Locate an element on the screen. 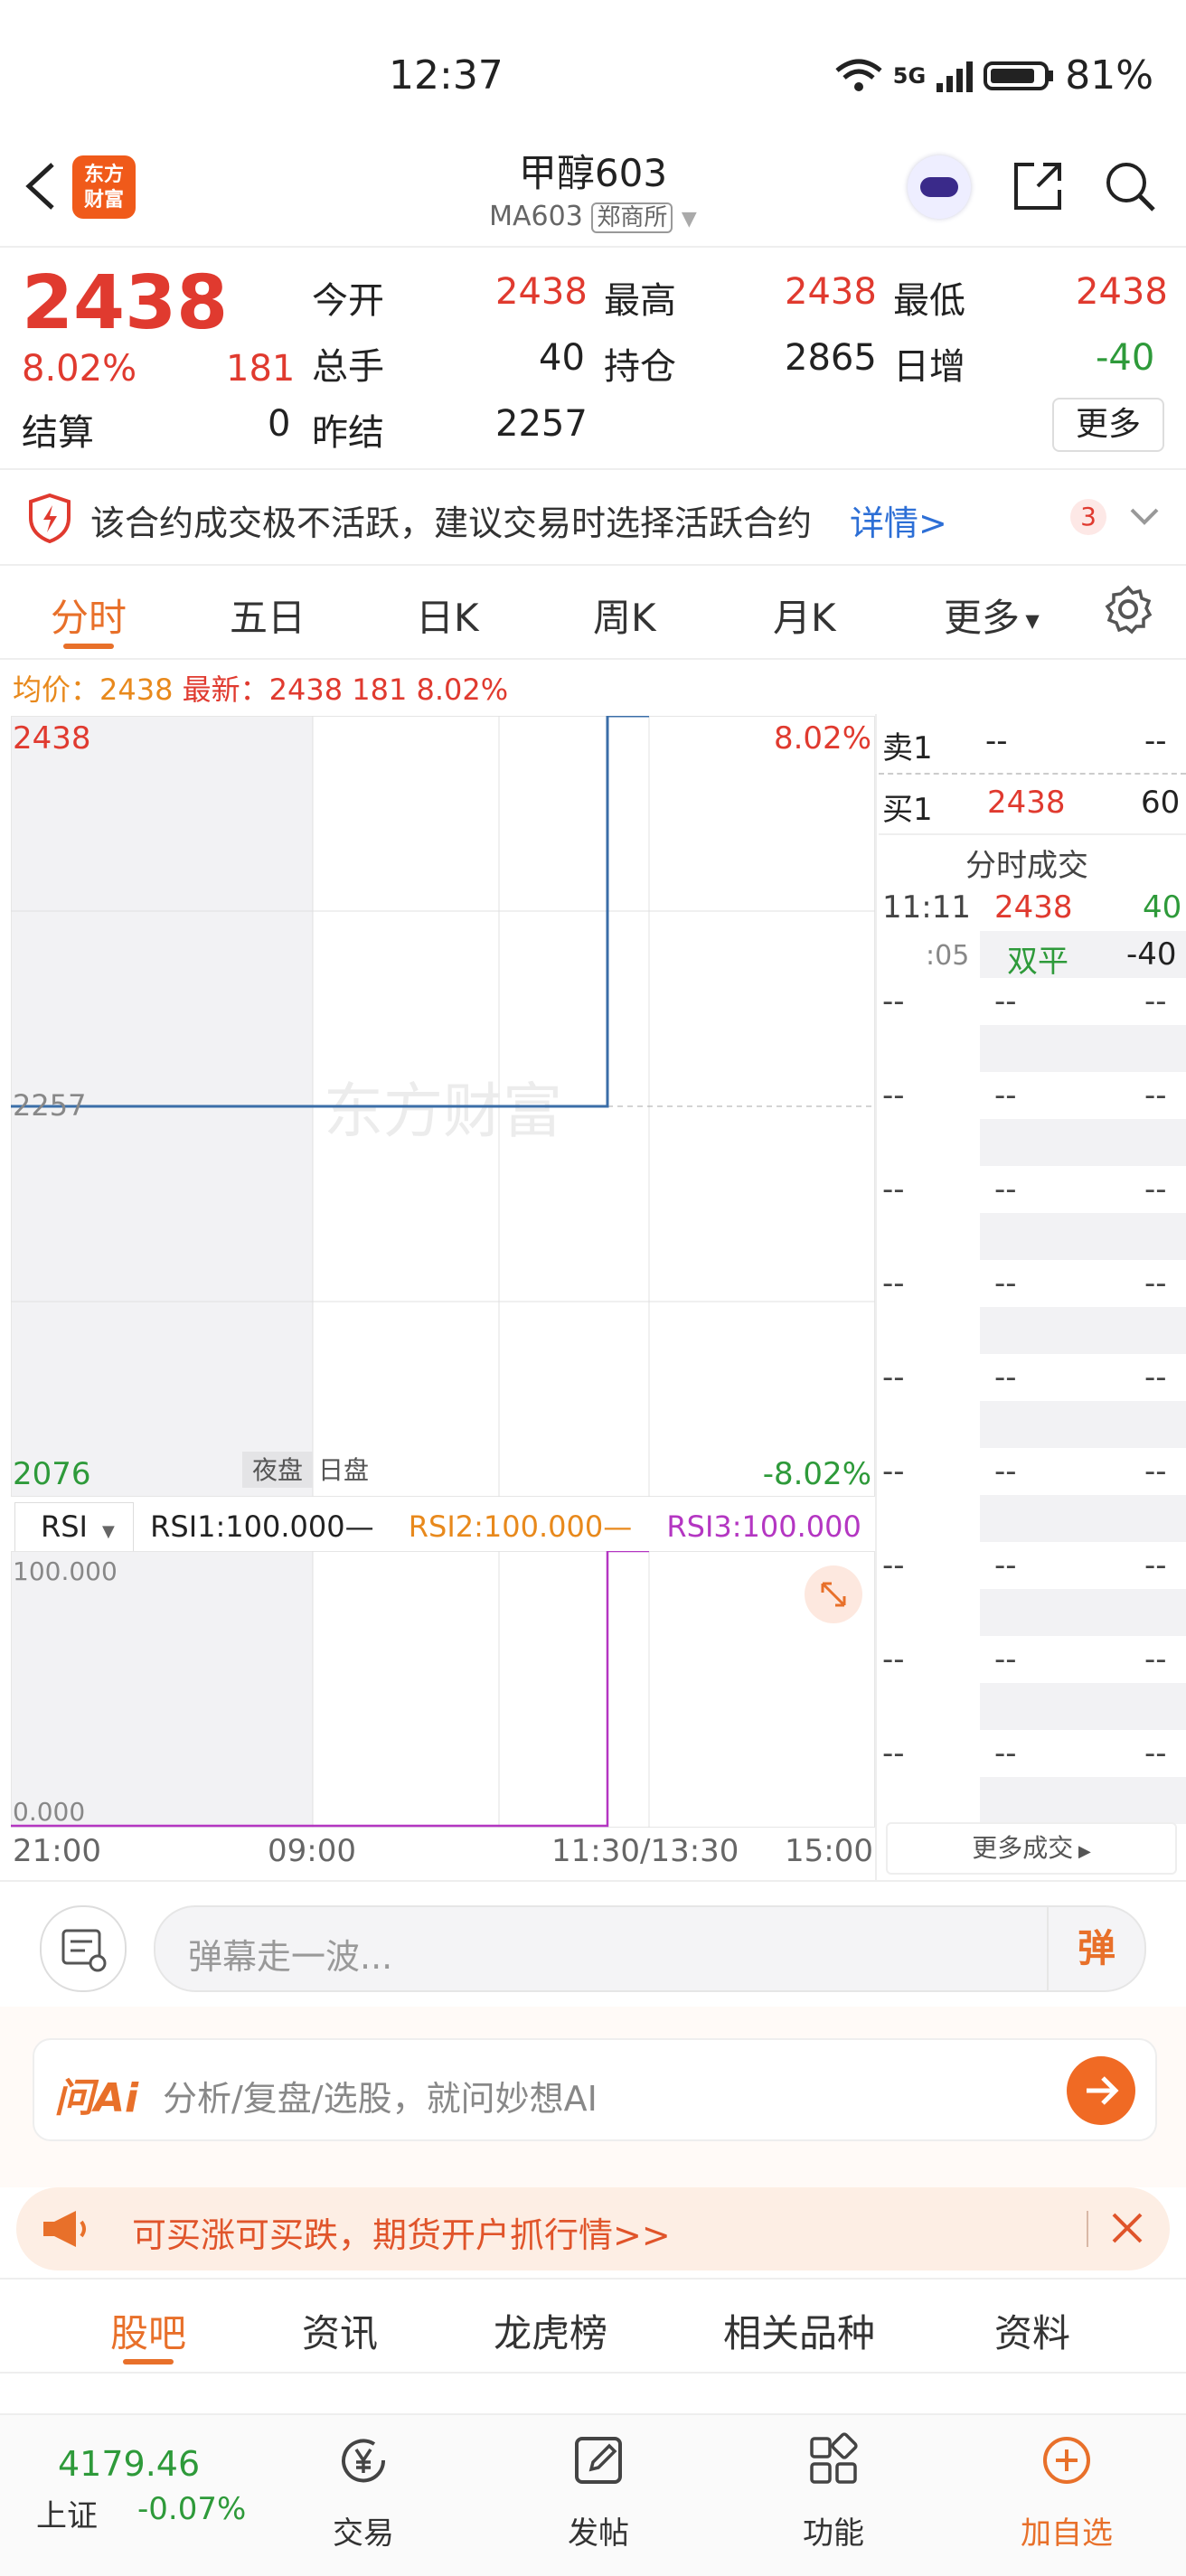 The height and width of the screenshot is (2576, 1186). low-label: 最低 is located at coordinates (929, 301).